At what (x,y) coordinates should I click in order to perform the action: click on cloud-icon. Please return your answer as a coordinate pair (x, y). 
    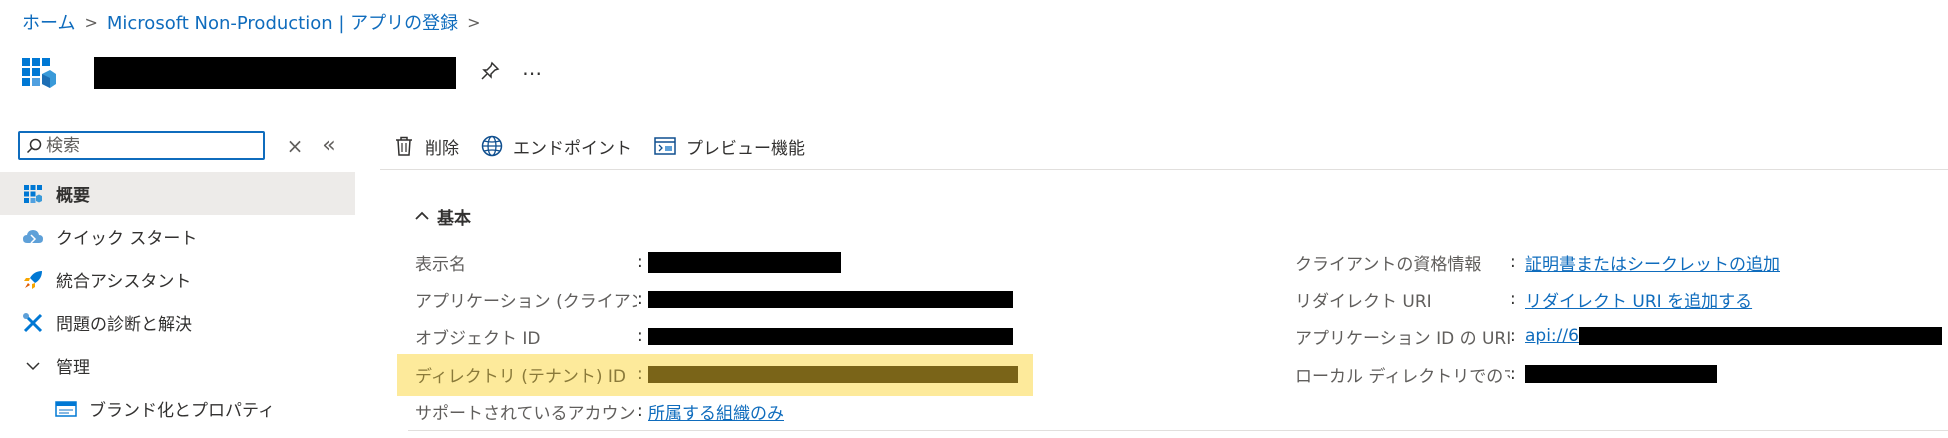
    Looking at the image, I should click on (33, 237).